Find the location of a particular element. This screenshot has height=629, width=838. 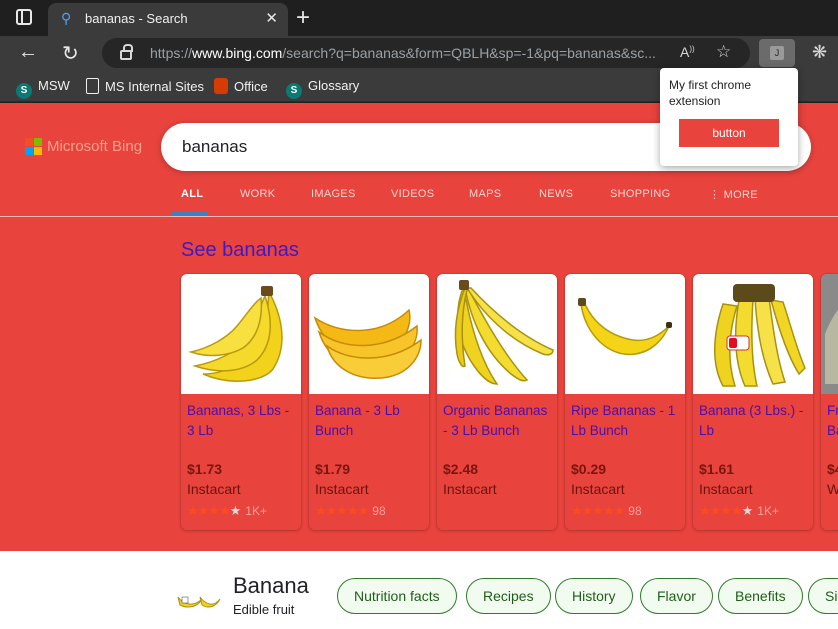

tab-videos: VIDEOS is located at coordinates (412, 194).